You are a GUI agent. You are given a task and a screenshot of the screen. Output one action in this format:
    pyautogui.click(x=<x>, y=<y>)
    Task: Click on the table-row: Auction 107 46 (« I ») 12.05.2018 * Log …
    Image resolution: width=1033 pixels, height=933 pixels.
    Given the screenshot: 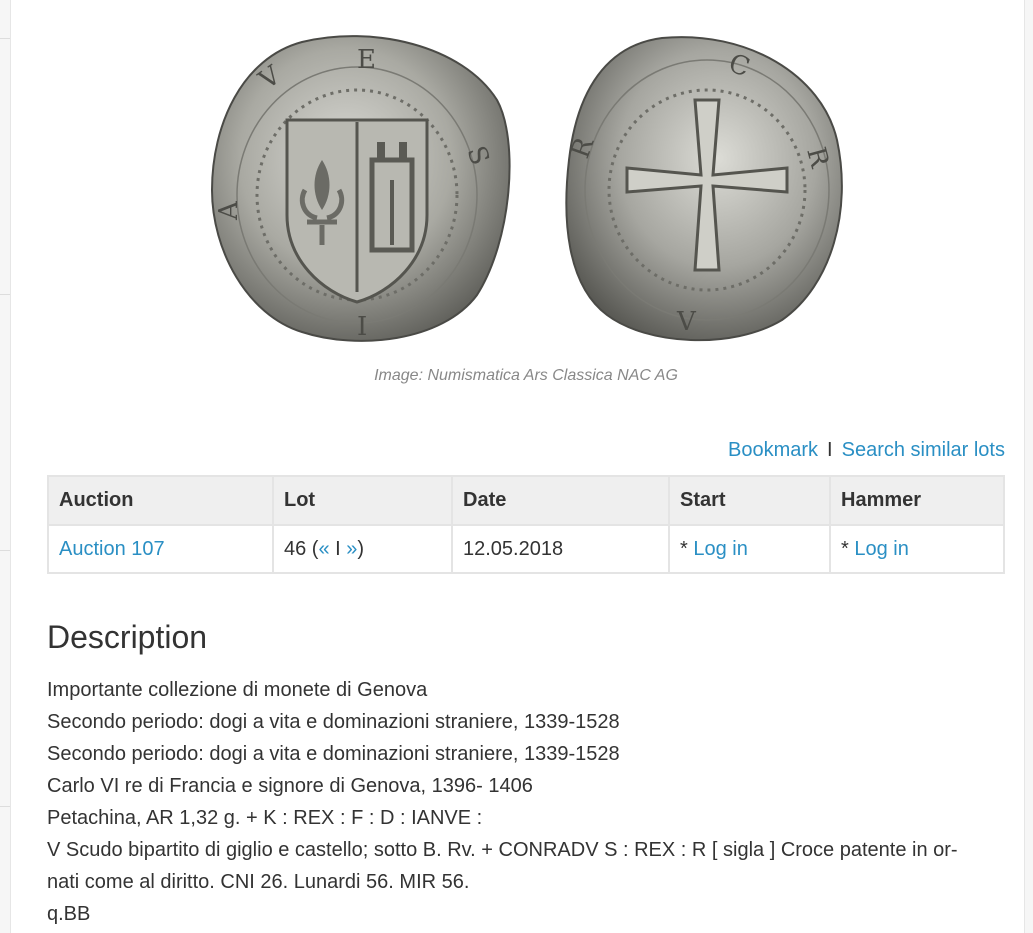 What is the action you would take?
    pyautogui.click(x=526, y=549)
    